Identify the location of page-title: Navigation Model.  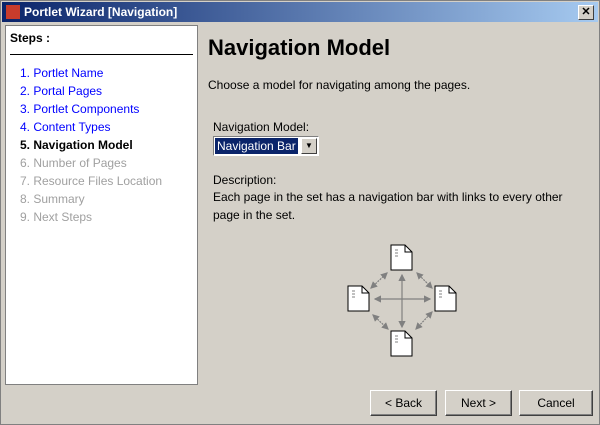
(299, 47).